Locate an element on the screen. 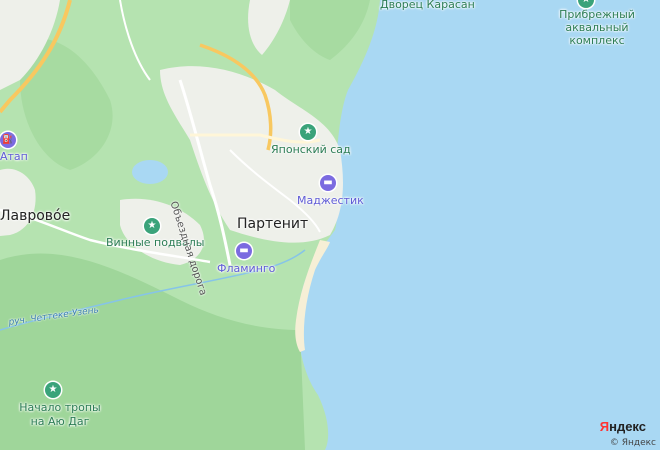 The width and height of the screenshot is (660, 450). place-label: Лаврово́е is located at coordinates (35, 216).